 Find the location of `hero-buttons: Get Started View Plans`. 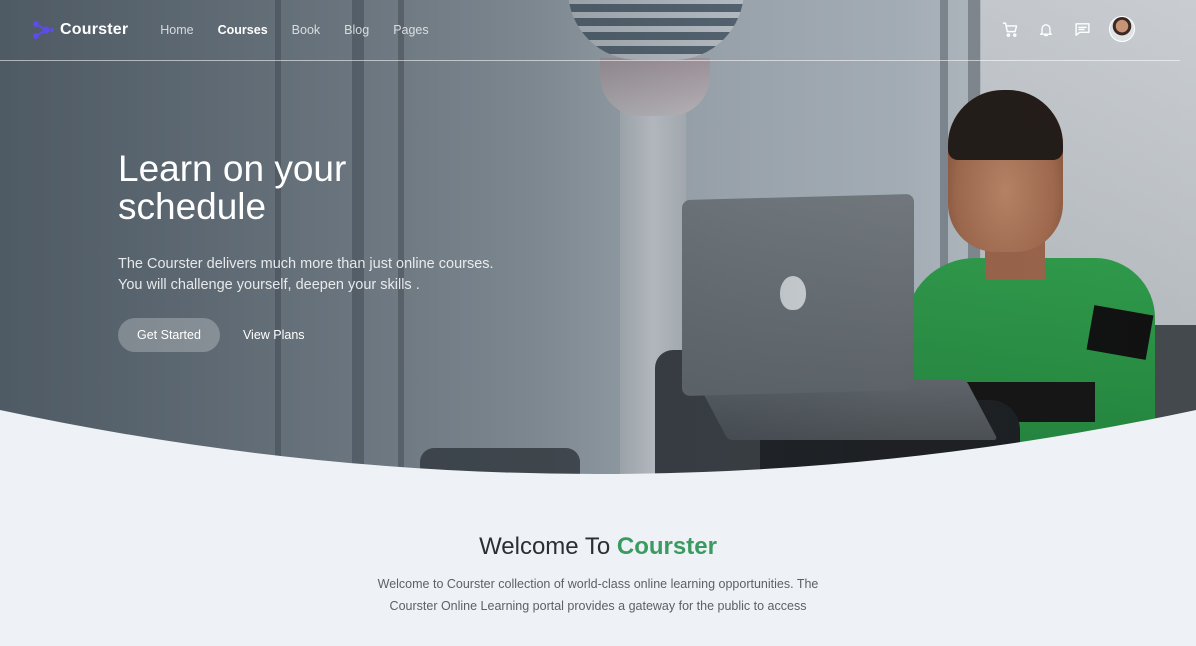

hero-buttons: Get Started View Plans is located at coordinates (348, 335).